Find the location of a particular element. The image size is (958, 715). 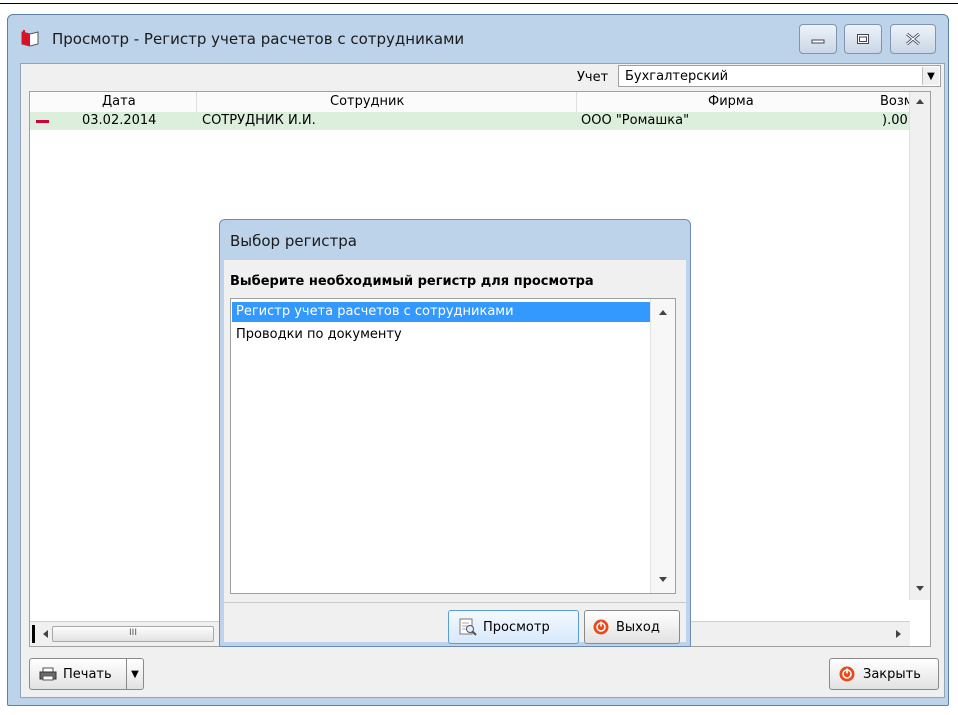

maximize-button is located at coordinates (863, 39).